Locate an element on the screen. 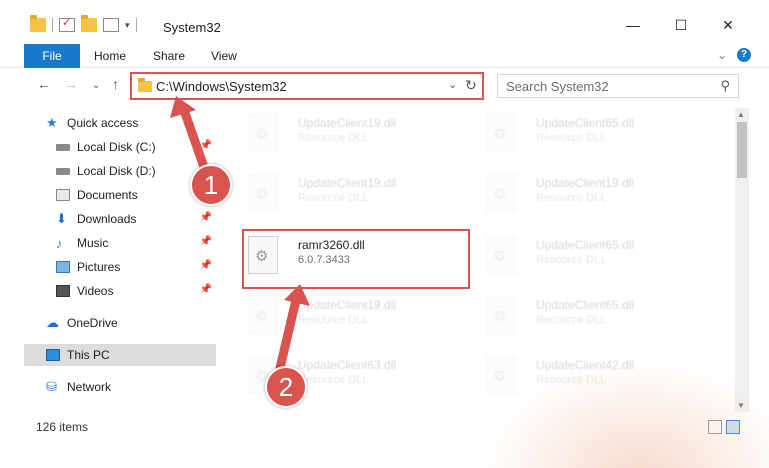 This screenshot has width=769, height=468. step-badge-2: 2 is located at coordinates (286, 387).